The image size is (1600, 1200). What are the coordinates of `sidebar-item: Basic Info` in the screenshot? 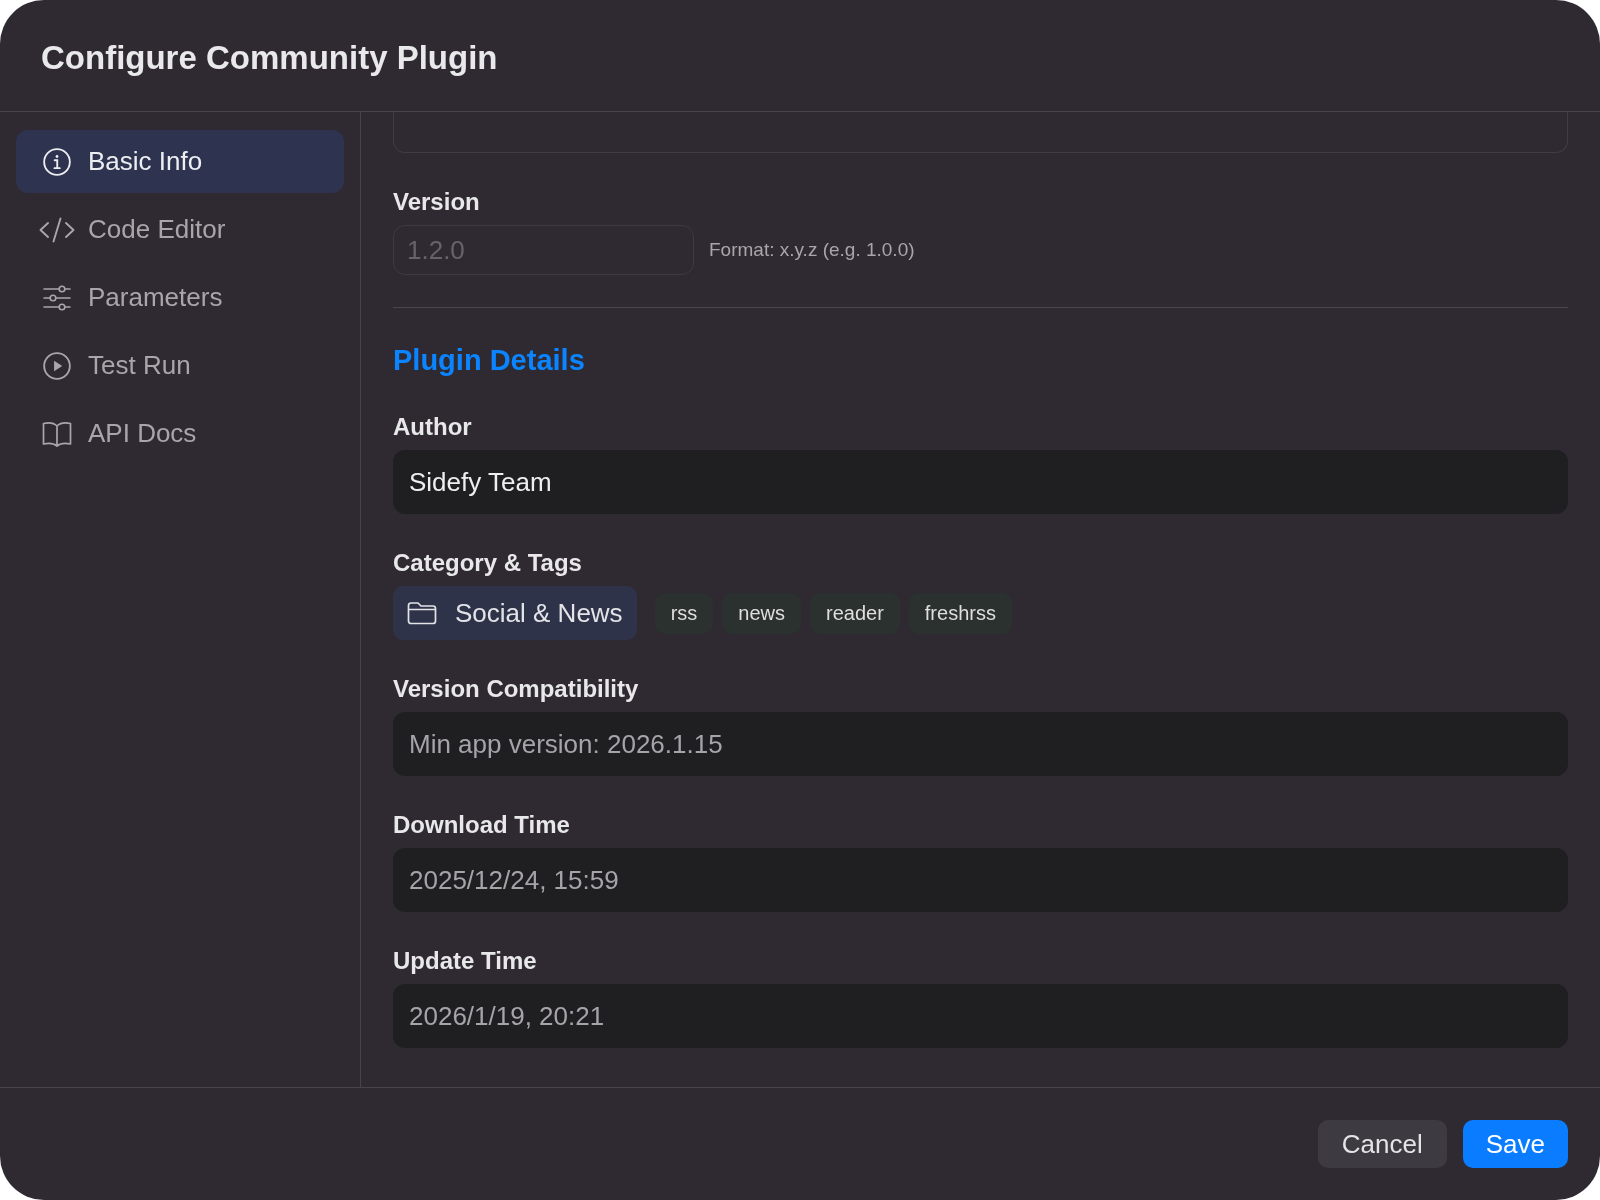 It's located at (180, 161).